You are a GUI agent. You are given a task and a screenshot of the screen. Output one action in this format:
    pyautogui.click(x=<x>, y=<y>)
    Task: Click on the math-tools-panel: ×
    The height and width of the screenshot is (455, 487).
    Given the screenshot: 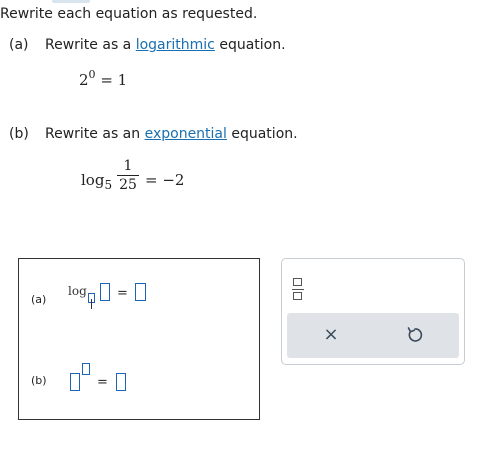 What is the action you would take?
    pyautogui.click(x=373, y=311)
    